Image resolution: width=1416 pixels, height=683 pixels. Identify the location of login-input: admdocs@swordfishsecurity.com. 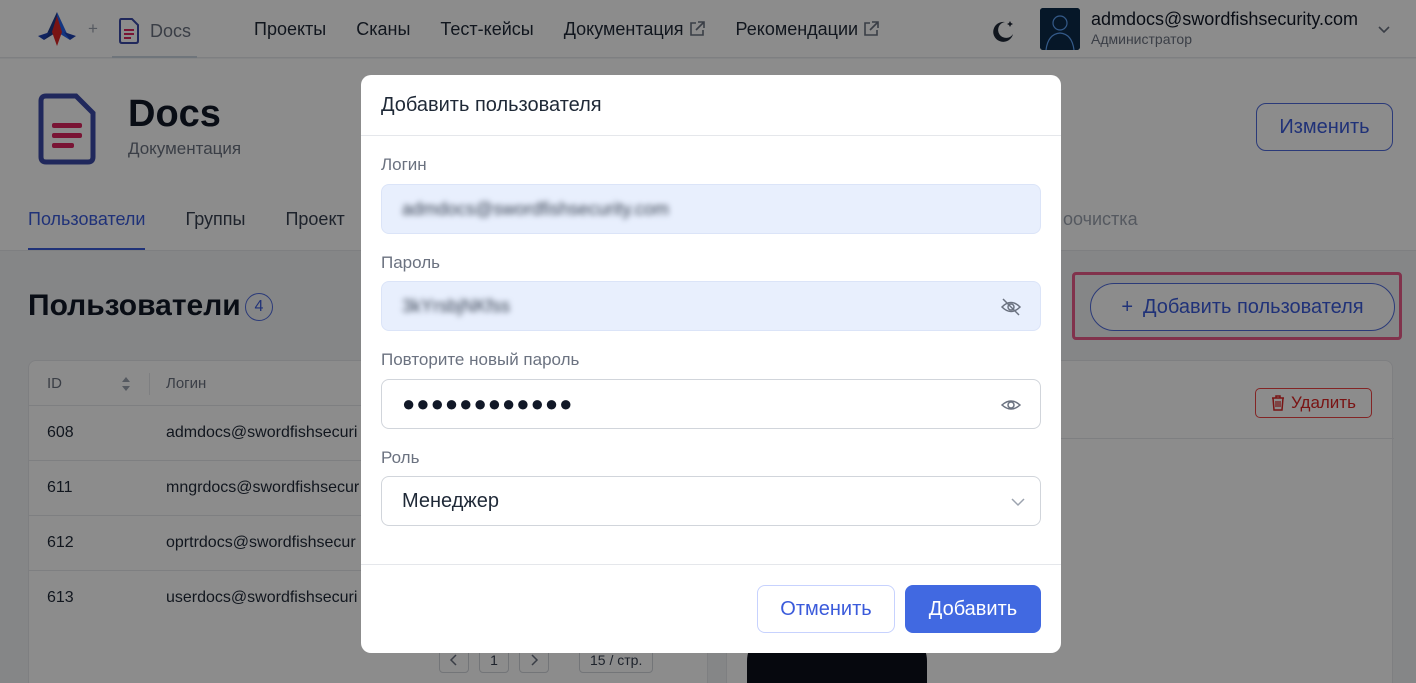
(711, 209).